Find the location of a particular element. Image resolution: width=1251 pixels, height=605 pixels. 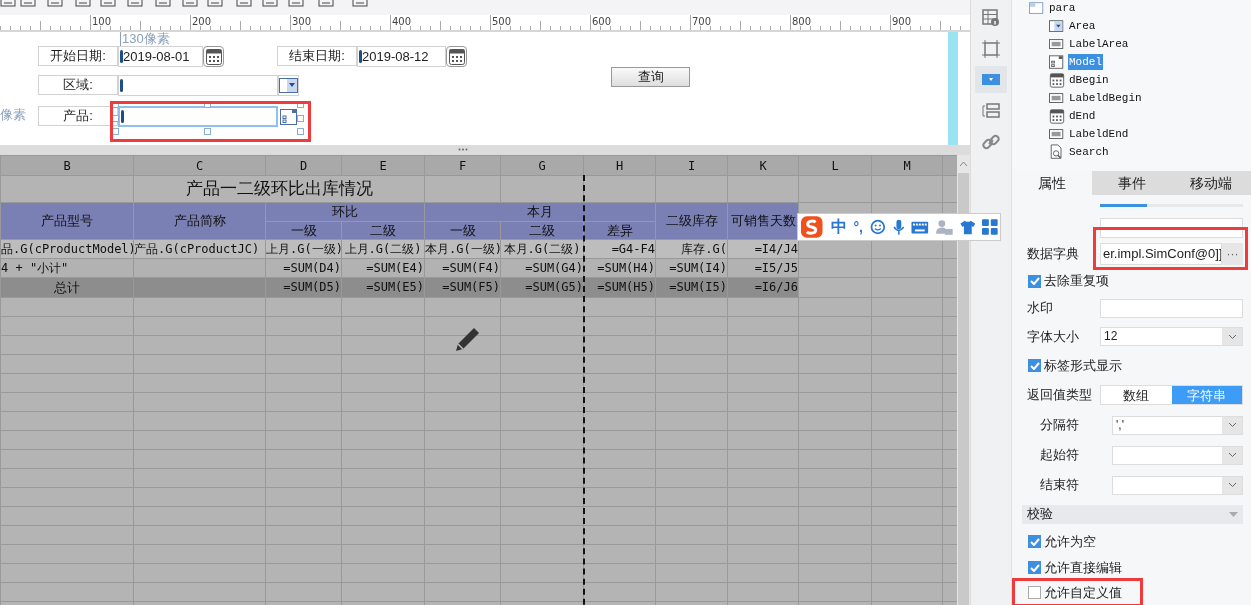

tree-list-icon is located at coordinates (288, 116).